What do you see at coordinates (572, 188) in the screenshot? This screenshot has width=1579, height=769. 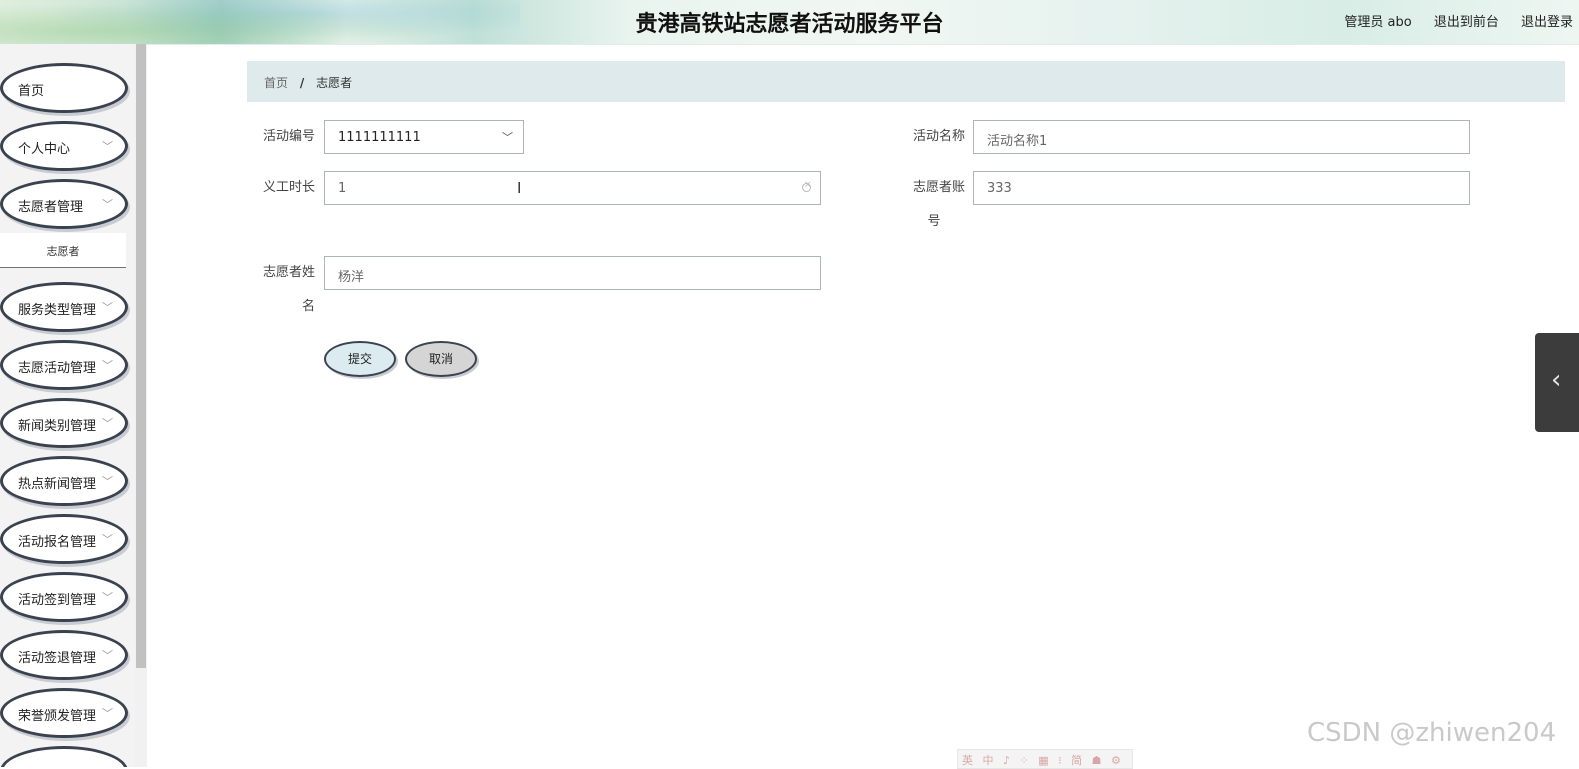 I see `hours-field: 1` at bounding box center [572, 188].